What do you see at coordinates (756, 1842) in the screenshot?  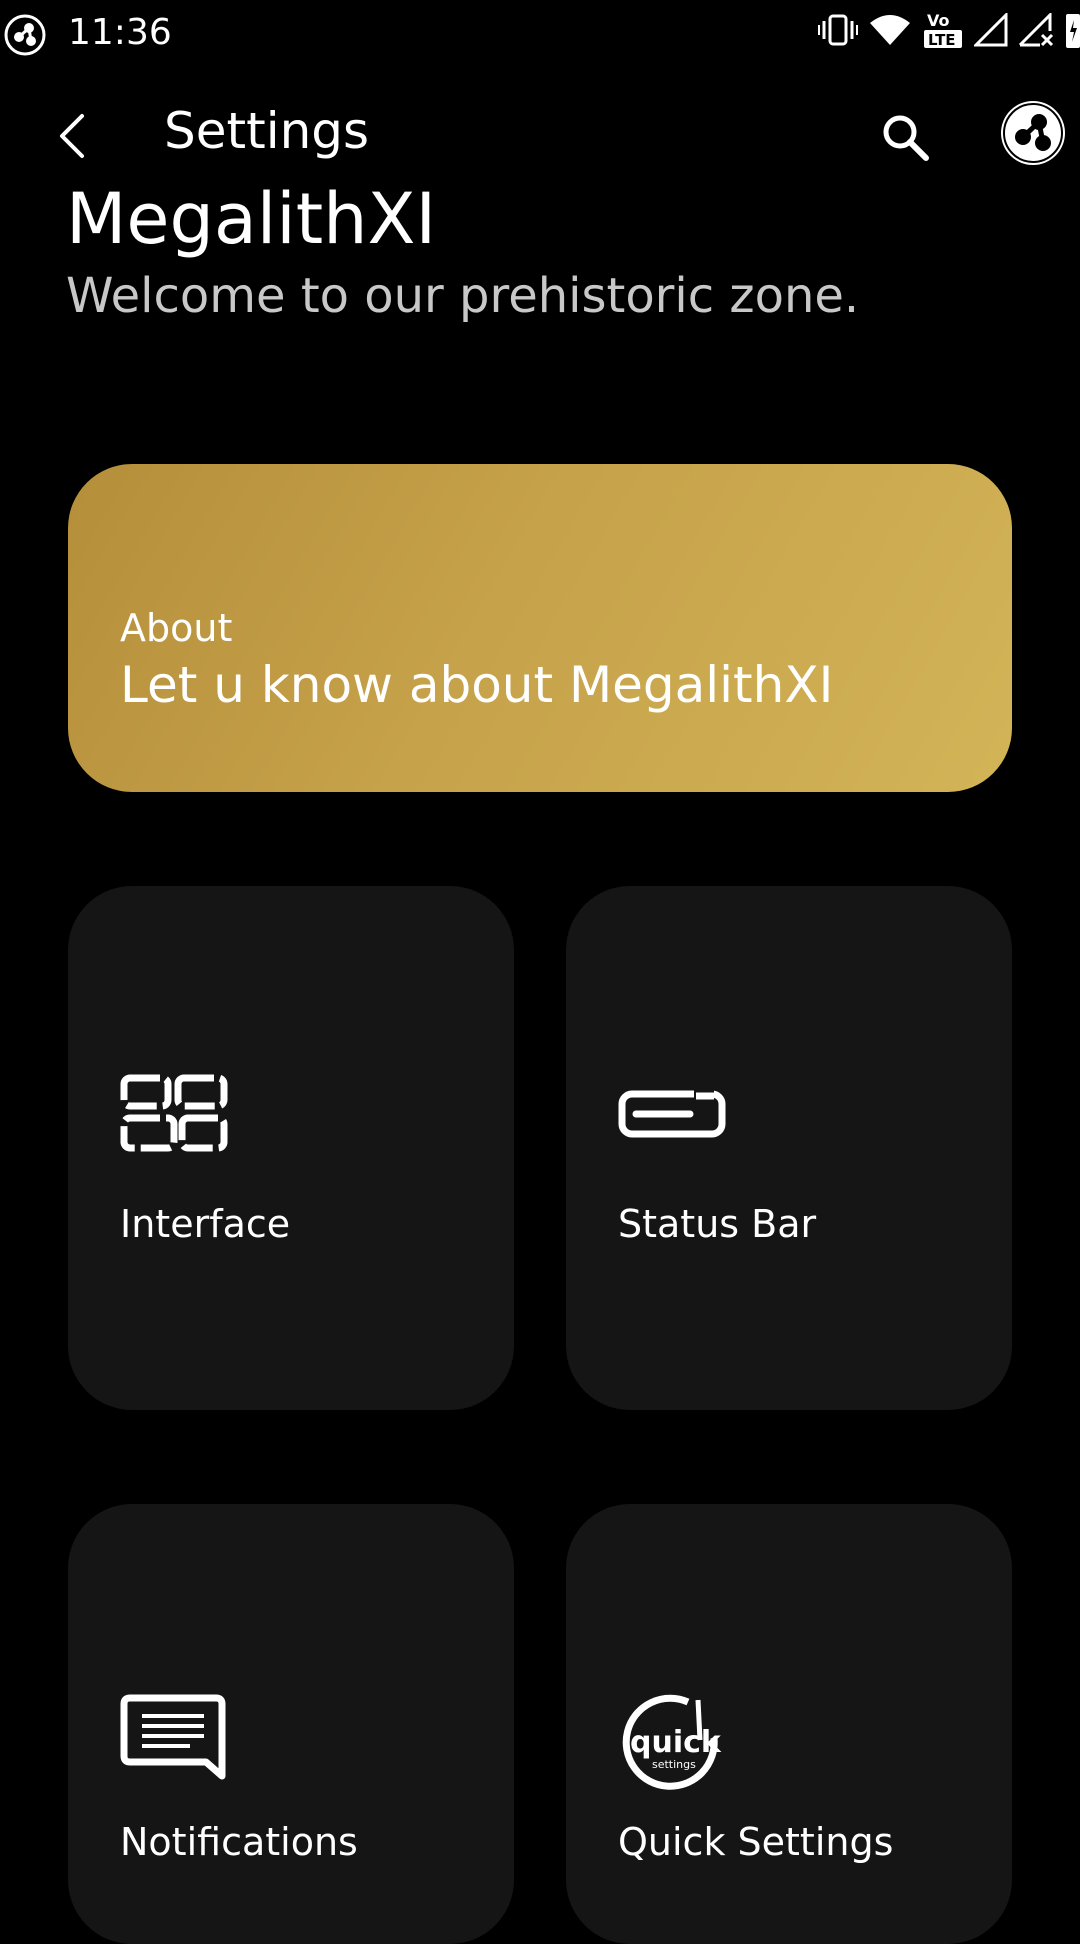 I see `tile-label-quick-settings: Quick Settings` at bounding box center [756, 1842].